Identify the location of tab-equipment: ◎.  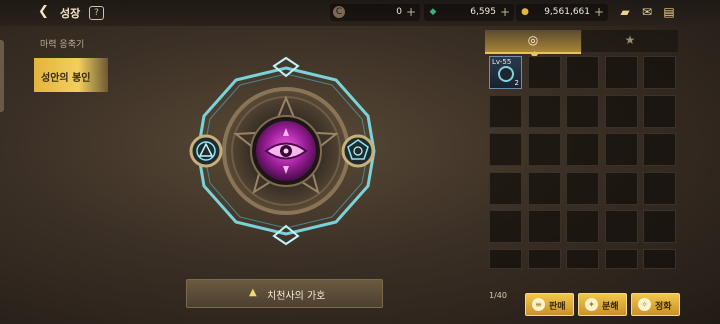
(533, 42).